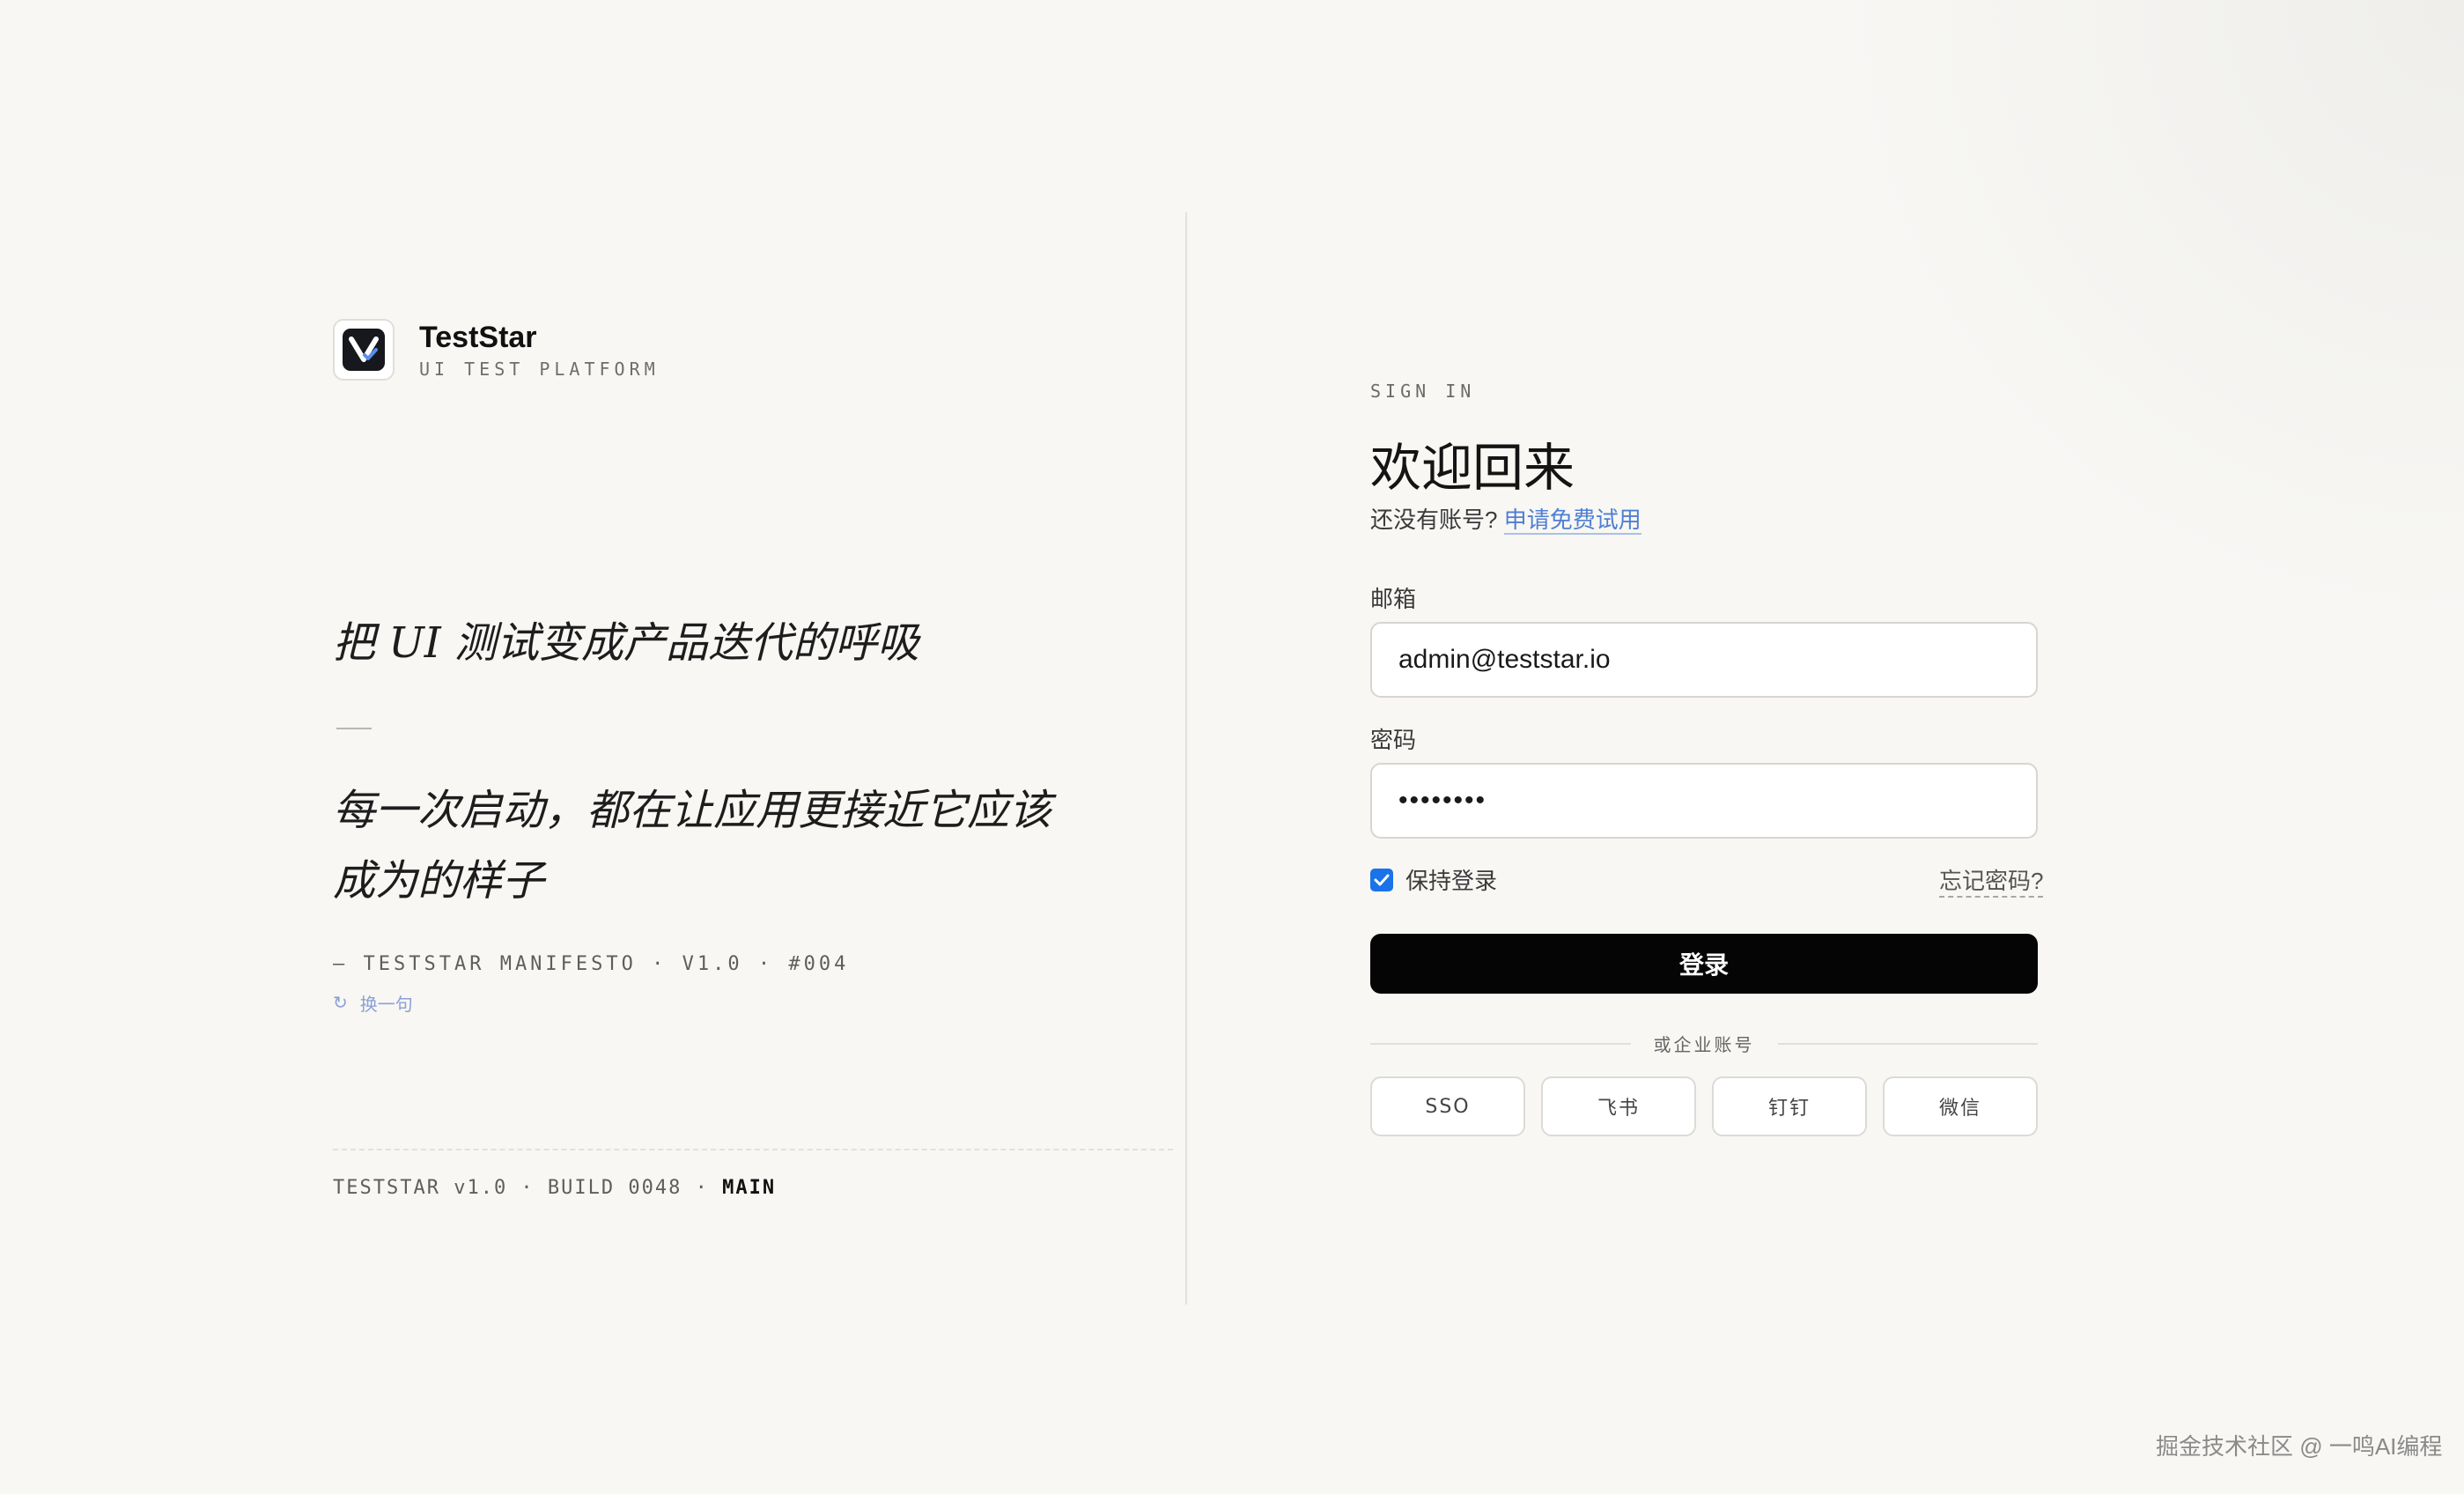 The width and height of the screenshot is (2464, 1494). I want to click on password-field, so click(1704, 801).